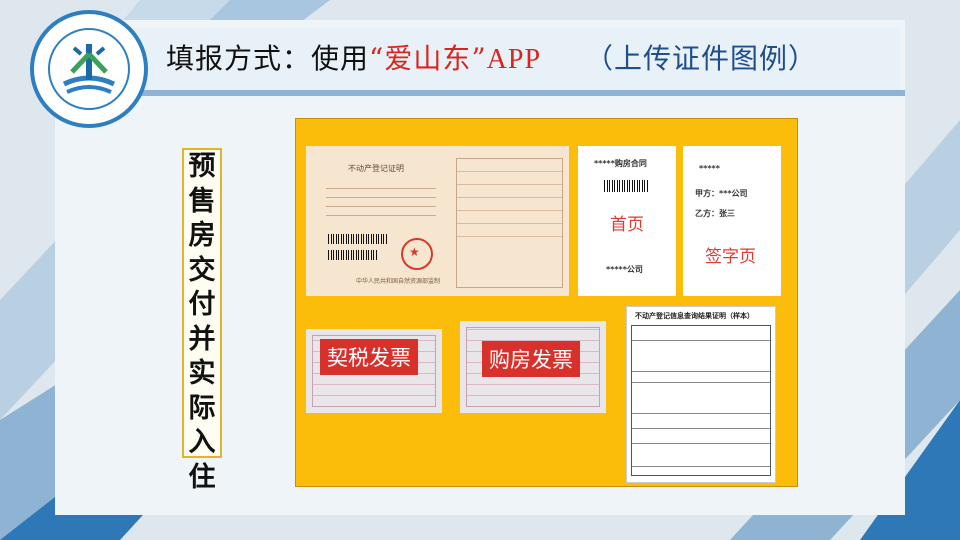 The width and height of the screenshot is (960, 540). I want to click on deed-tax-invoice-image: 契税发票, so click(374, 371).